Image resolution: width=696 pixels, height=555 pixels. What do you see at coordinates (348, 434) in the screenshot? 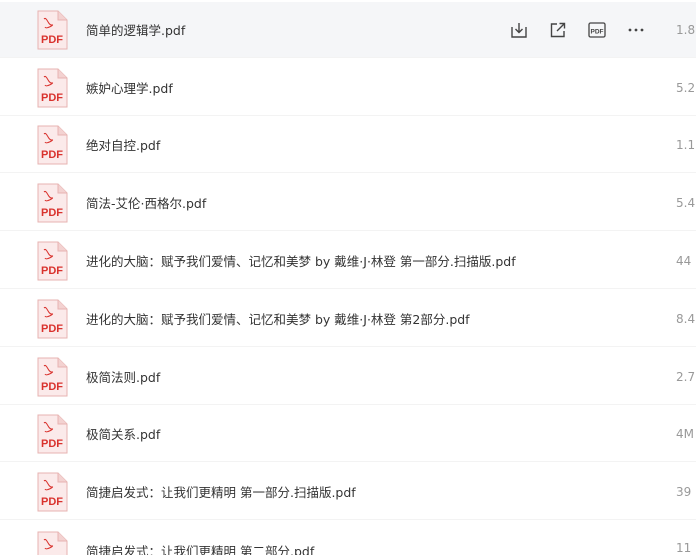
I see `file-row: PDF 极简关系.pdf 4M` at bounding box center [348, 434].